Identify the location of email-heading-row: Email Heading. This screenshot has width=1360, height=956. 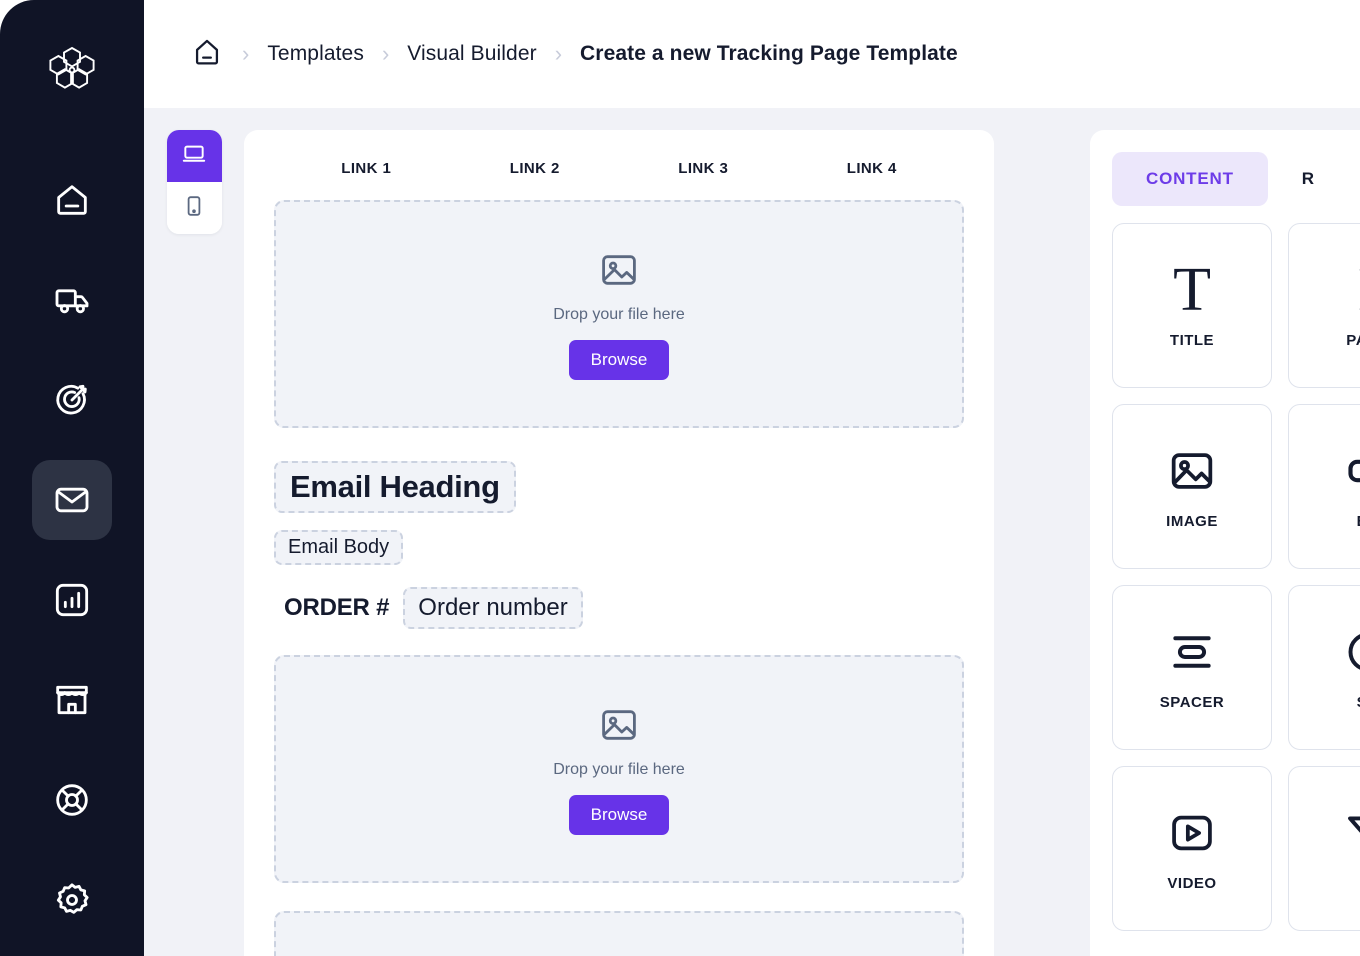
(619, 487).